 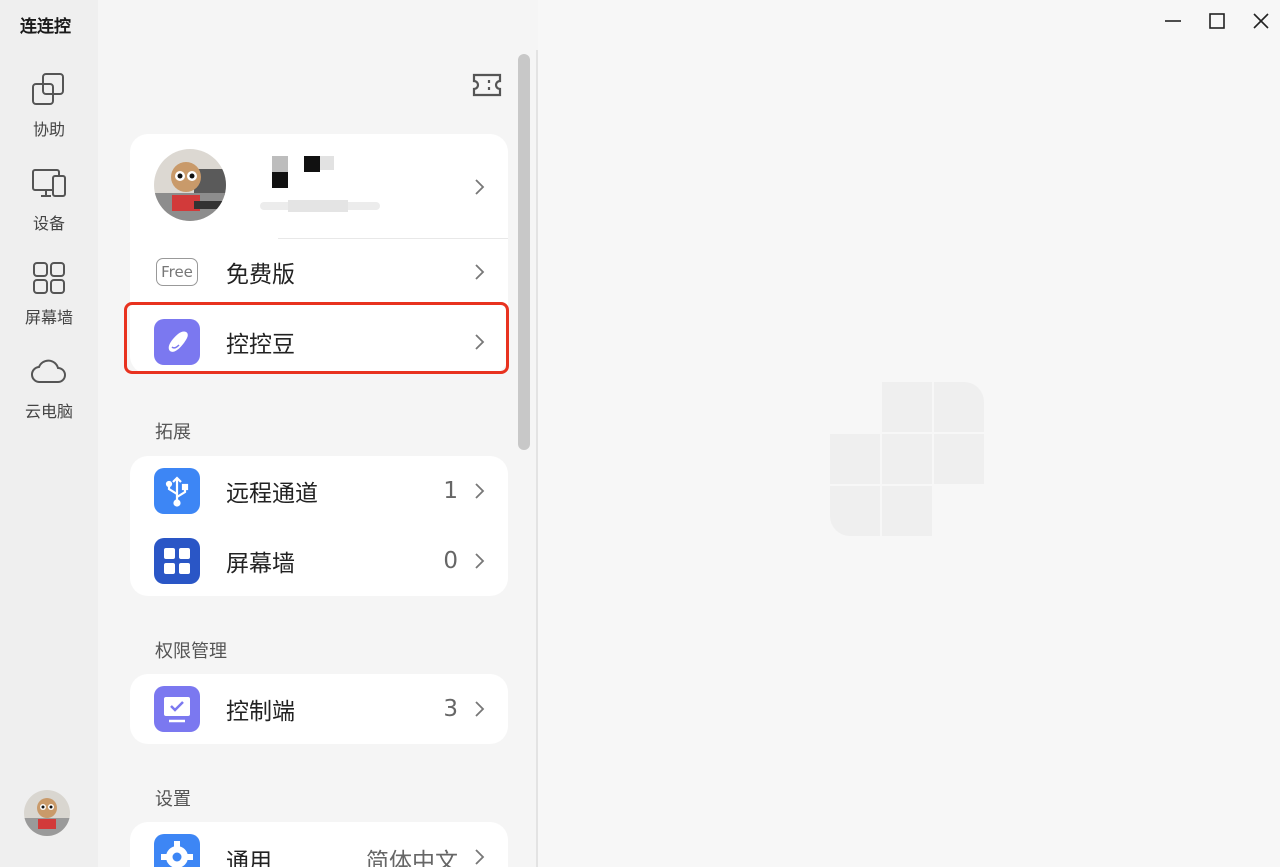 I want to click on assist-icon, so click(x=48, y=89).